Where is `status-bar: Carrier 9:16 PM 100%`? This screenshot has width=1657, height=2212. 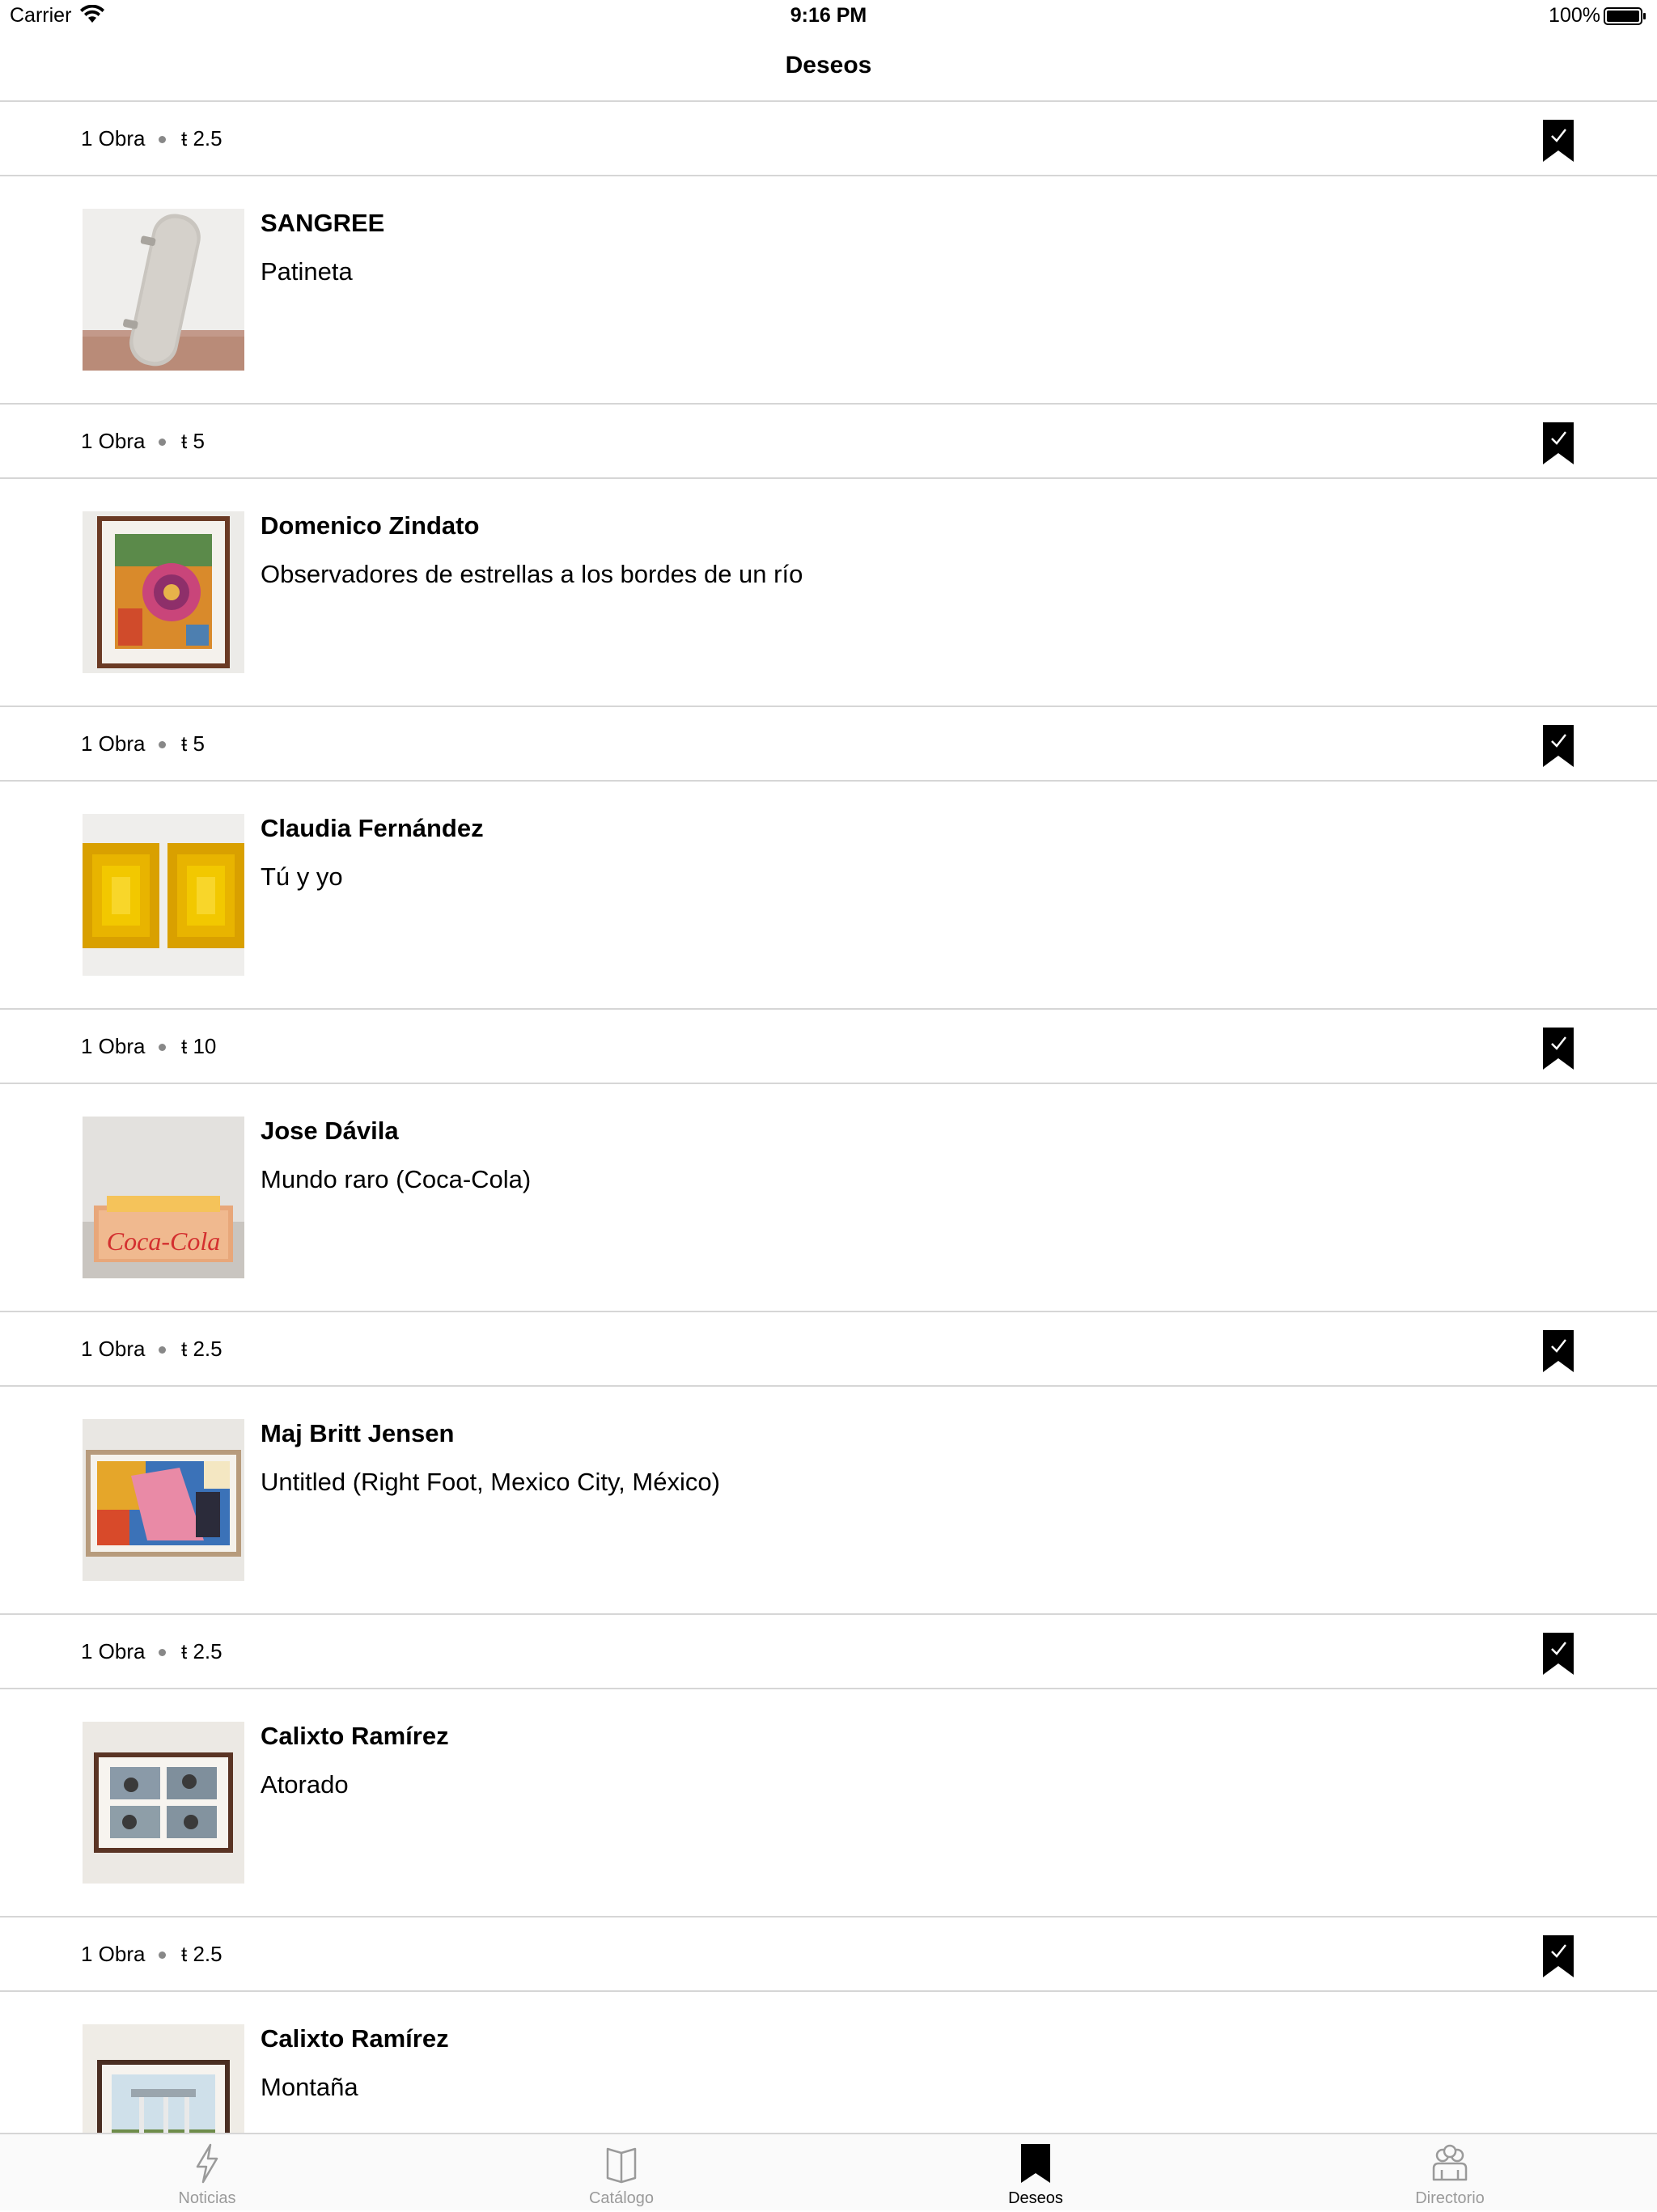 status-bar: Carrier 9:16 PM 100% is located at coordinates (828, 16).